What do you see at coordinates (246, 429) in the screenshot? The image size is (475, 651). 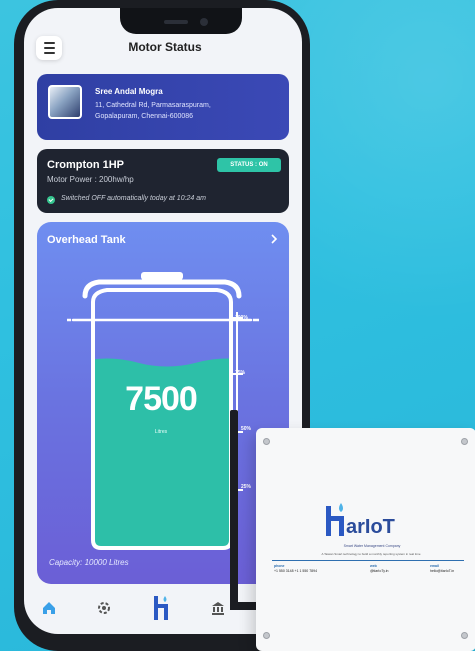 I see `level-marker-50: 50%` at bounding box center [246, 429].